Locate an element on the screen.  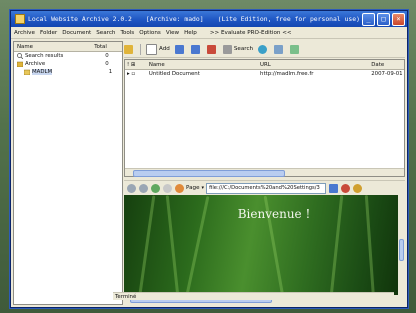
menu-view: View is located at coordinates (172, 33).